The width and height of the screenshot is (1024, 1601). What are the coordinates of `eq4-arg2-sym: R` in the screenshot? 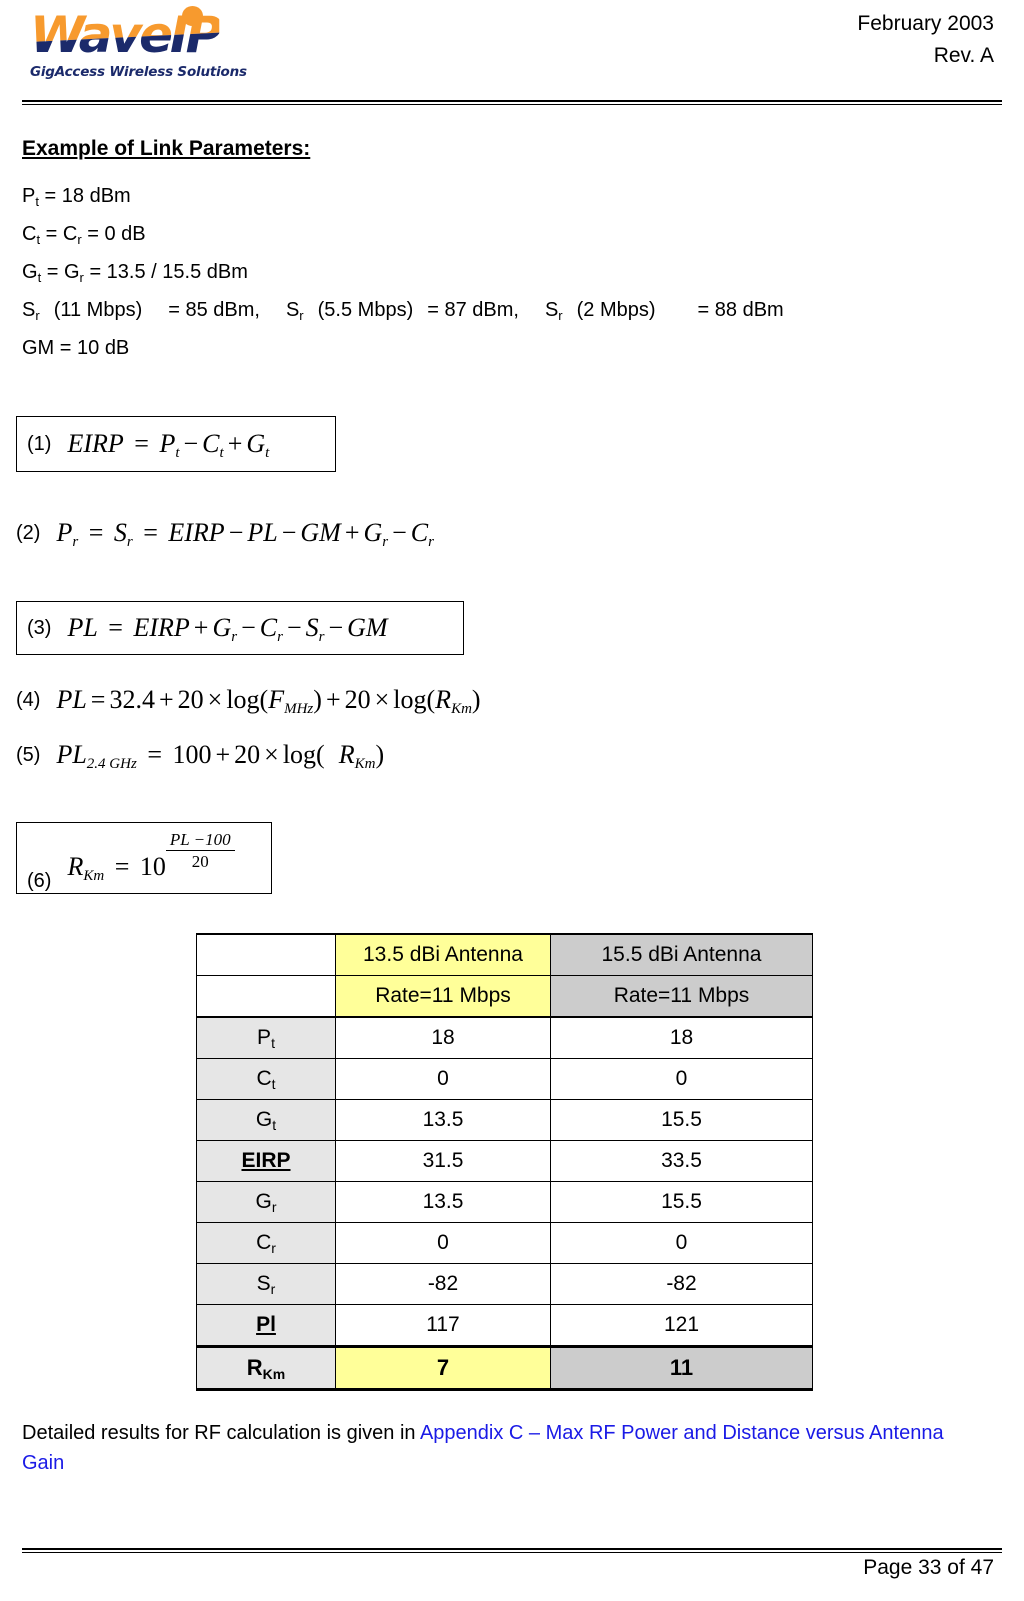 It's located at (443, 699).